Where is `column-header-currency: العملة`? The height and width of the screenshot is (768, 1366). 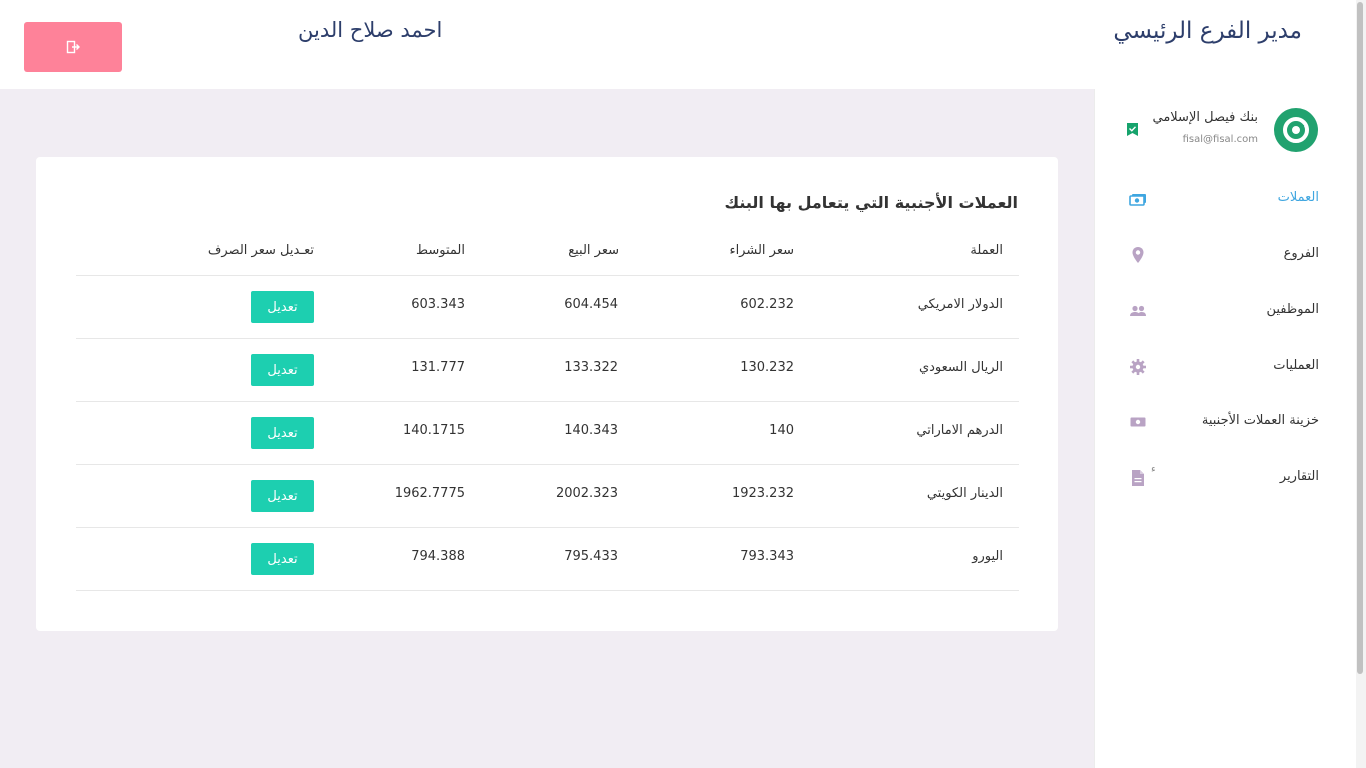 column-header-currency: العملة is located at coordinates (986, 250).